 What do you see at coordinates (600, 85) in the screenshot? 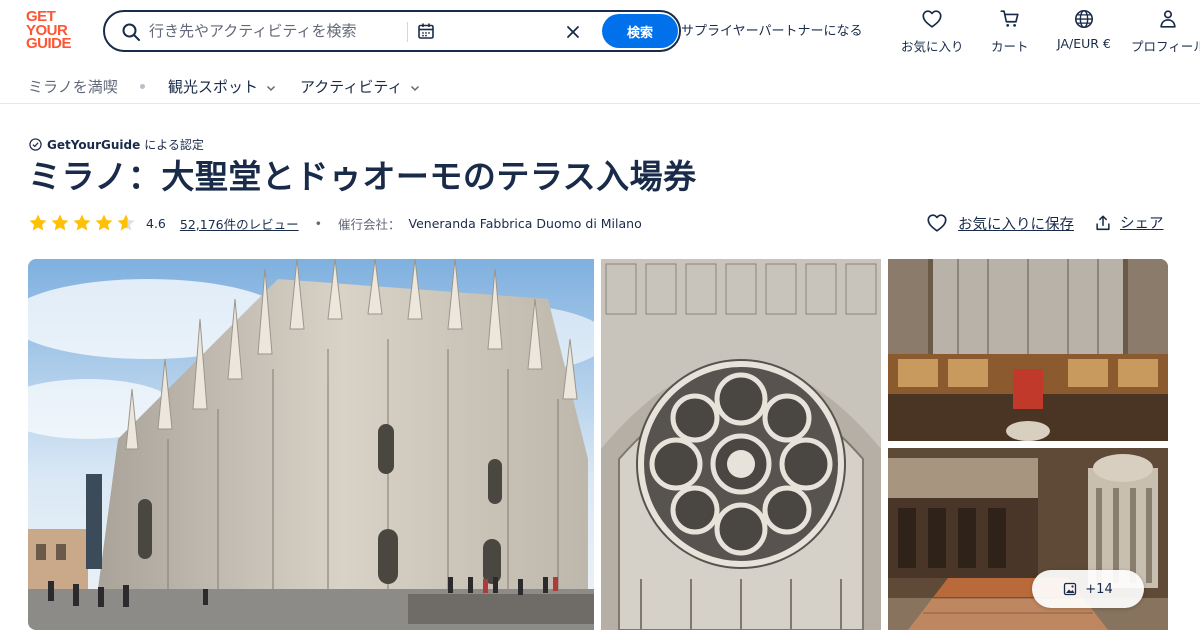
I see `sub-navigation: ミラノを満喫 観光スポット アクティビティ` at bounding box center [600, 85].